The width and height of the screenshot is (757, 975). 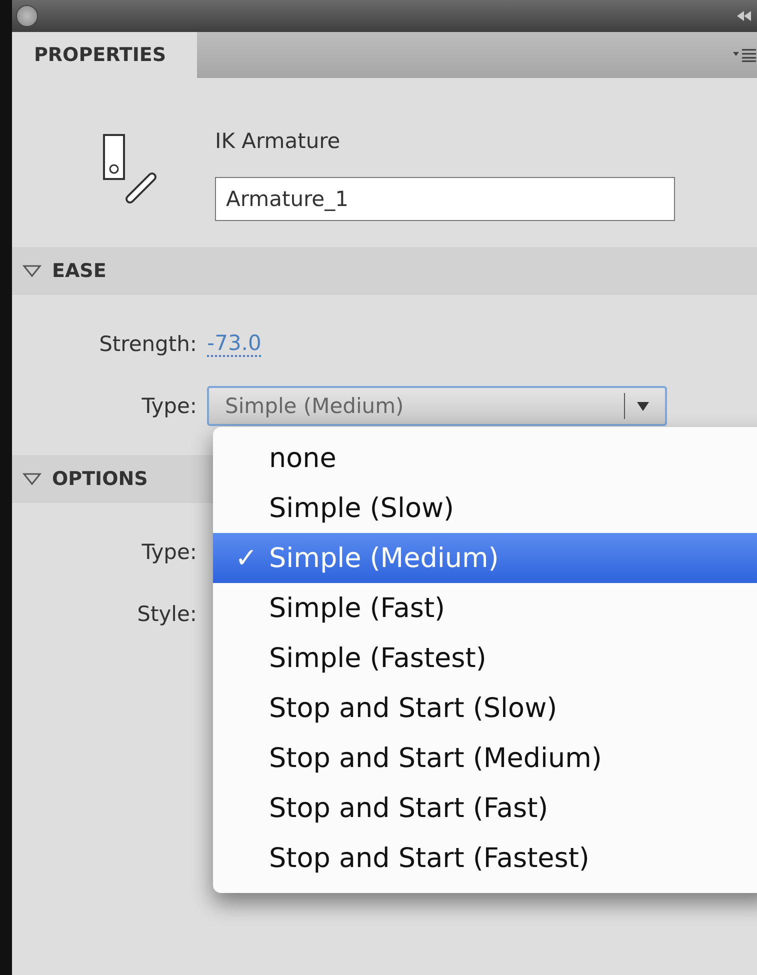 I want to click on properties-tab: PROPERTIES, so click(x=104, y=55).